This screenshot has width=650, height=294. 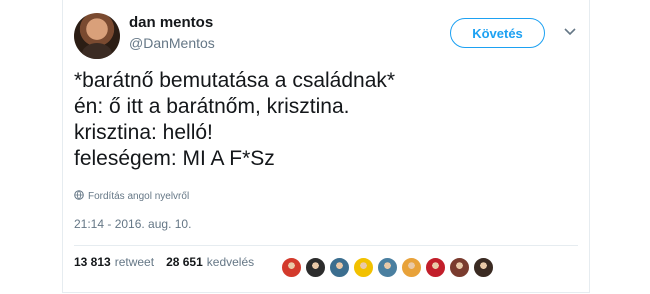 What do you see at coordinates (92, 262) in the screenshot?
I see `retweet-count: 13 813` at bounding box center [92, 262].